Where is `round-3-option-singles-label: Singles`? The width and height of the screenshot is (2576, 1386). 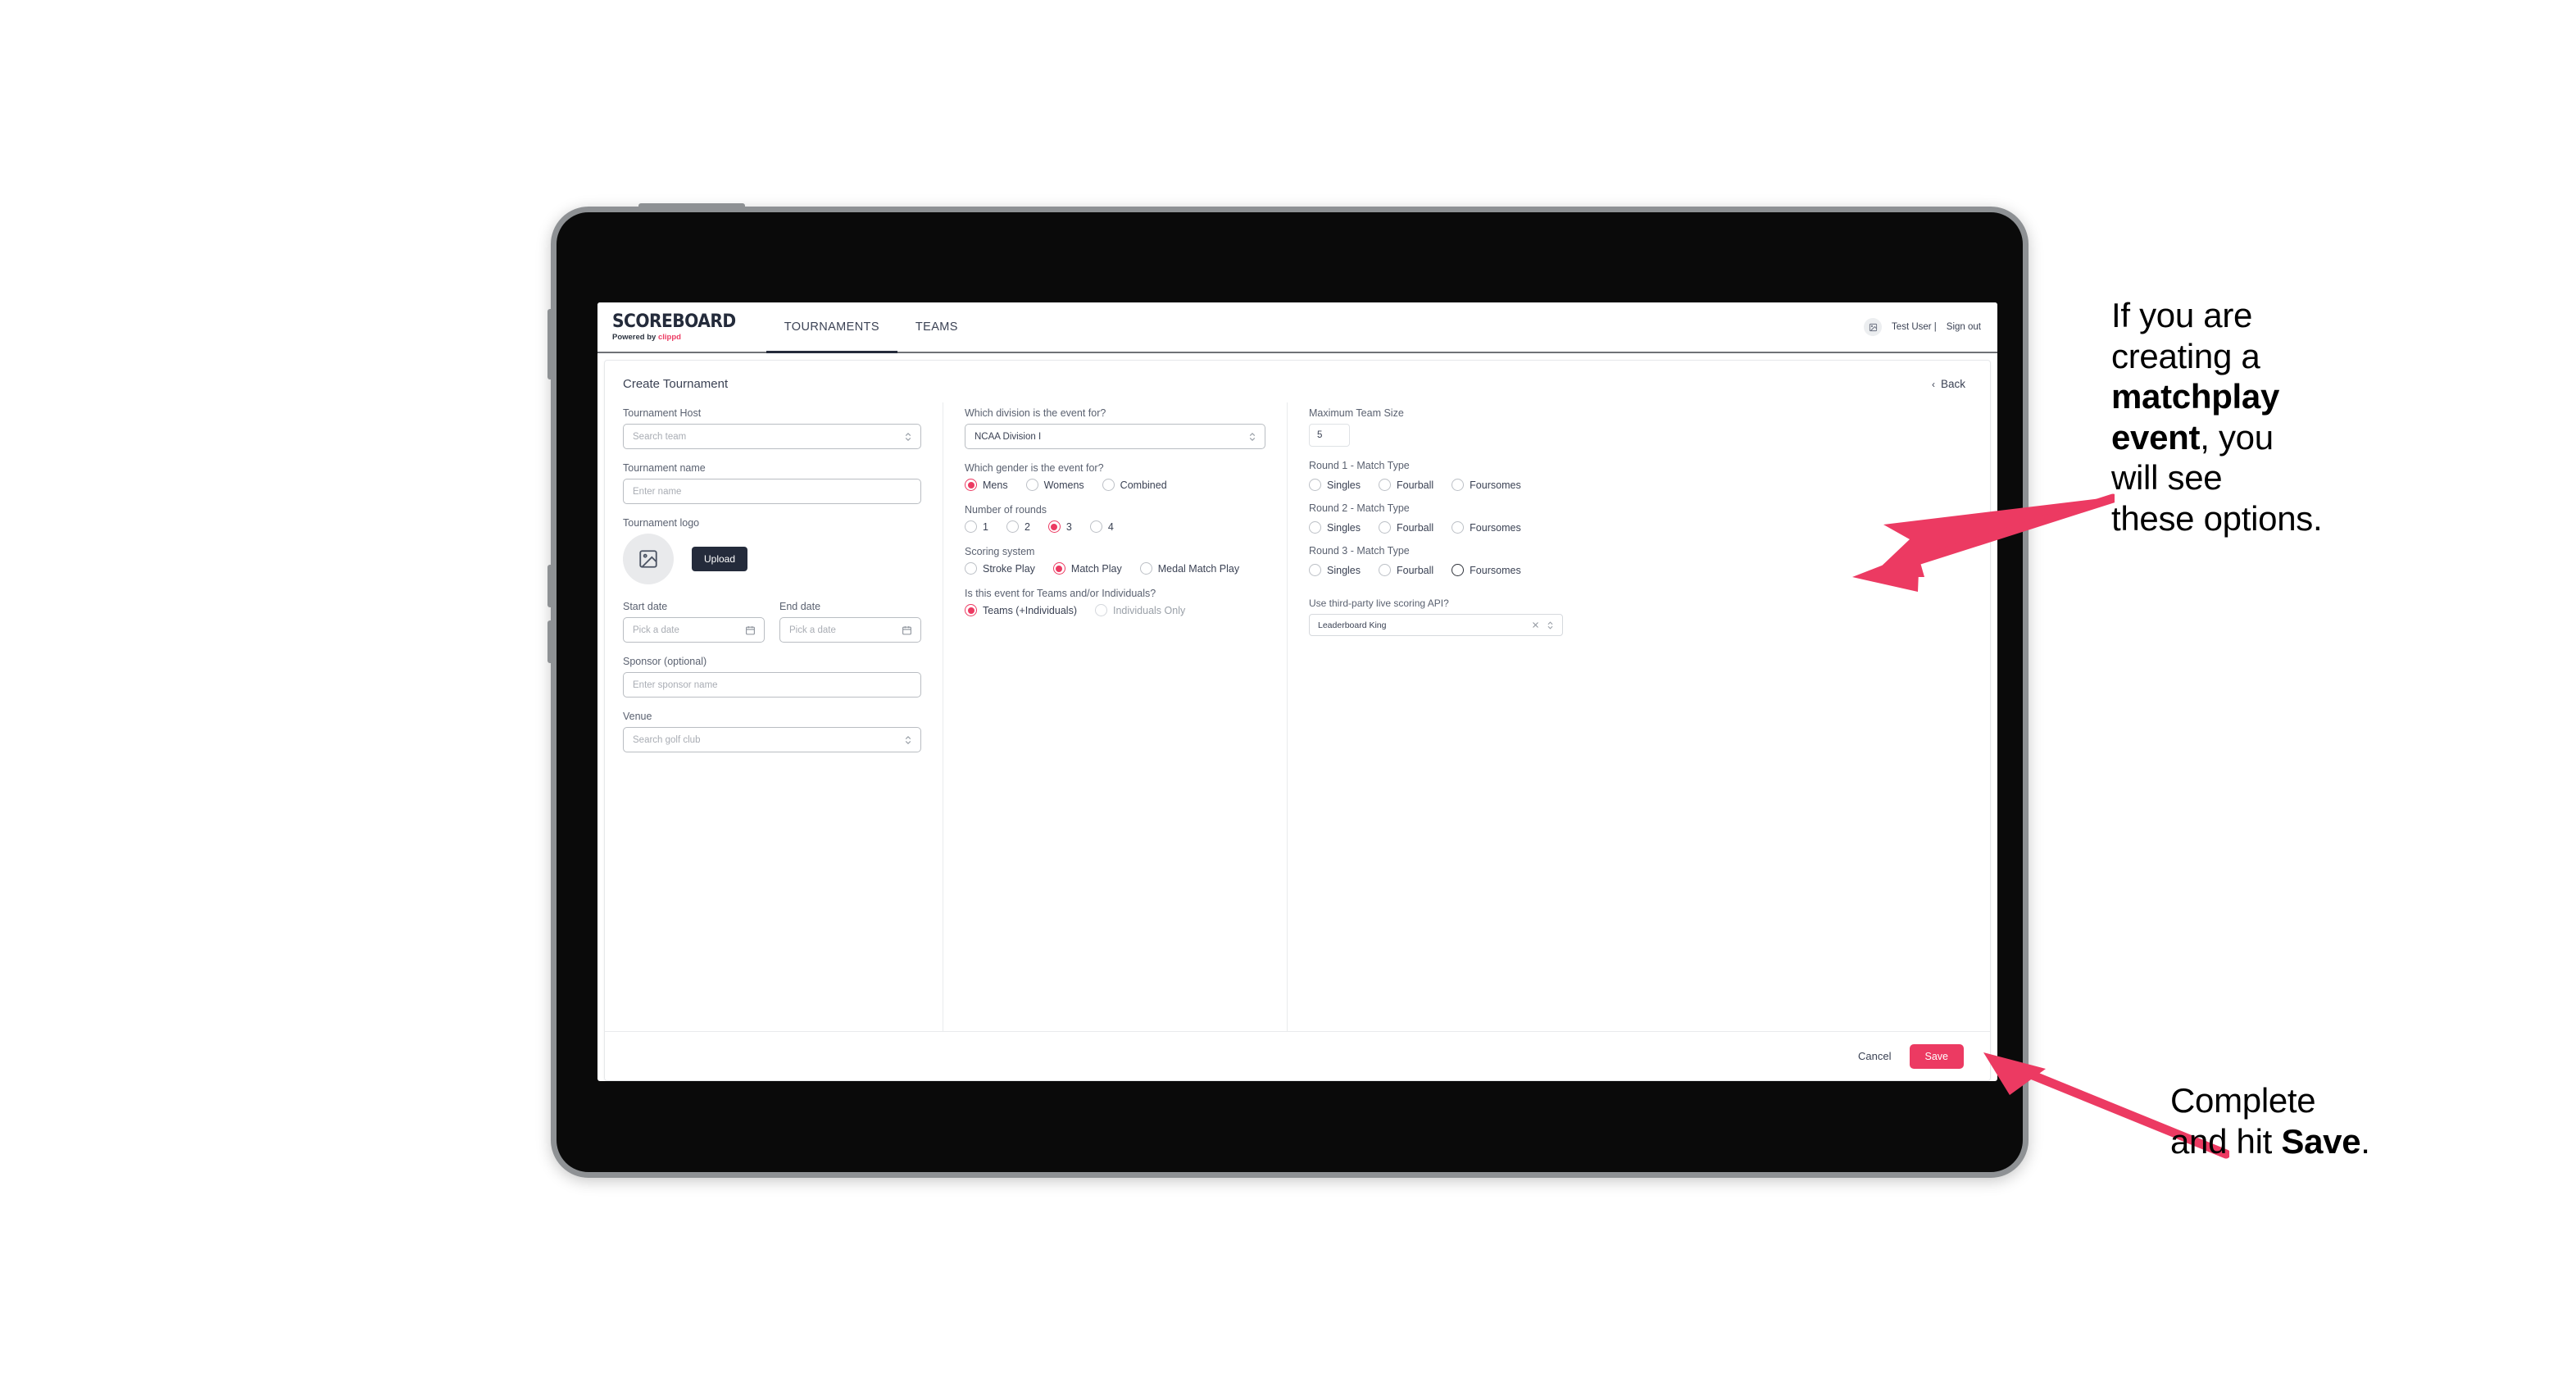 round-3-option-singles-label: Singles is located at coordinates (1344, 570).